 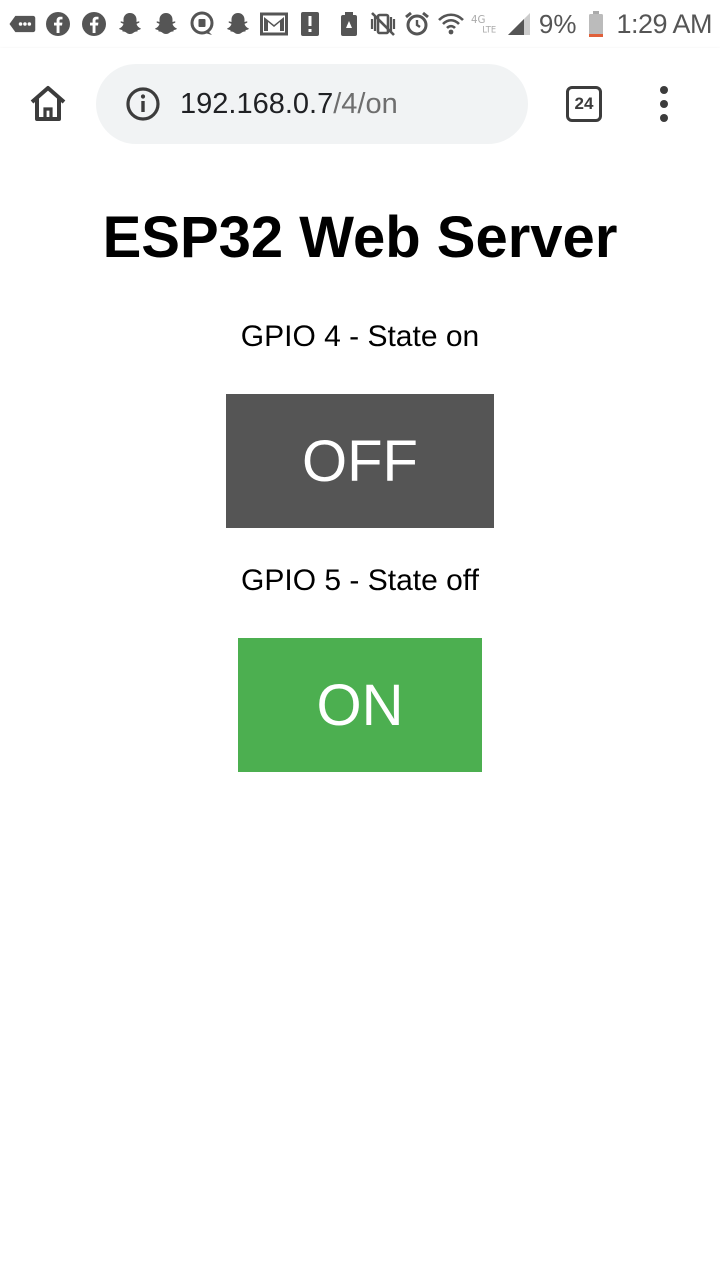 What do you see at coordinates (202, 24) in the screenshot?
I see `chat-bubble-icon` at bounding box center [202, 24].